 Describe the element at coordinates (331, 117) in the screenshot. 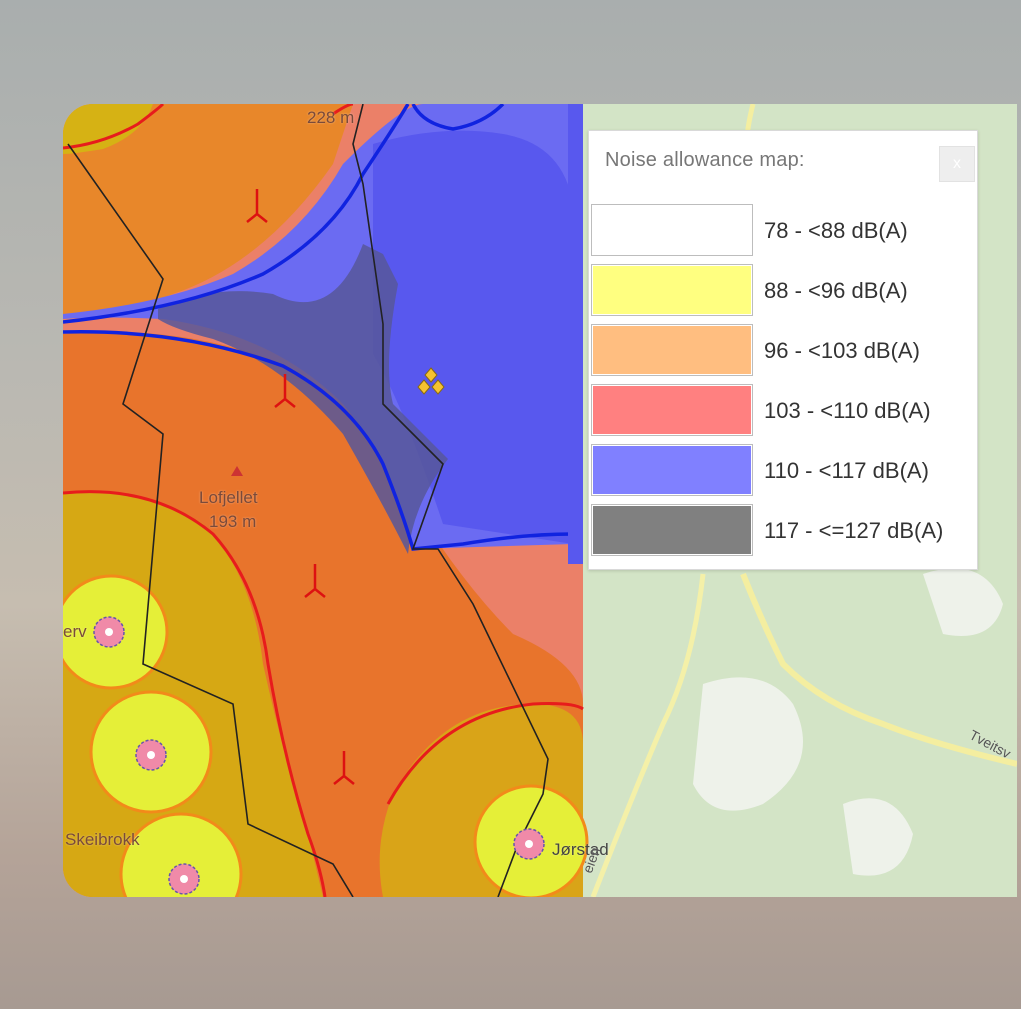

I see `peak-elevation-label-top: 228 m` at that location.